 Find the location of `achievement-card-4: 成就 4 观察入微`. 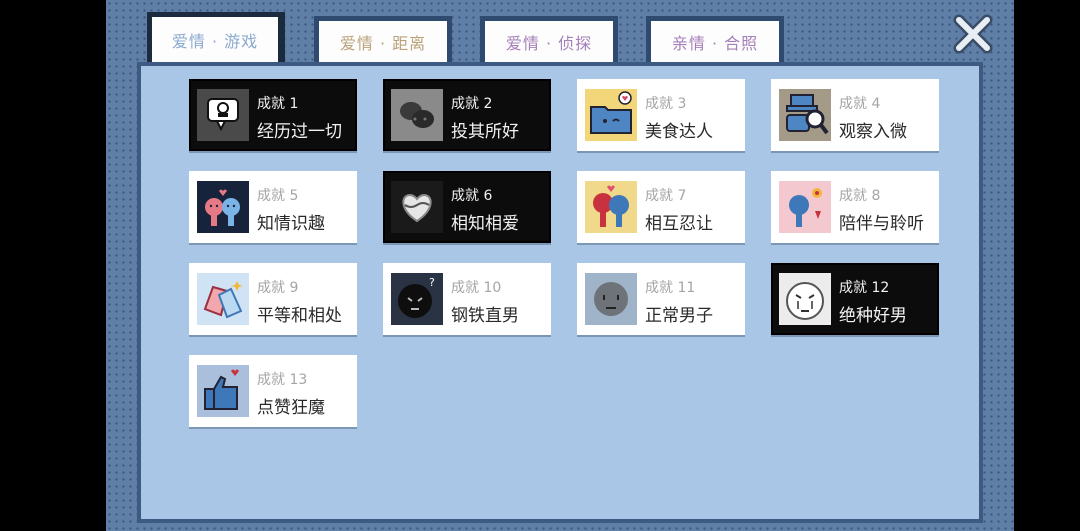

achievement-card-4: 成就 4 观察入微 is located at coordinates (855, 115).